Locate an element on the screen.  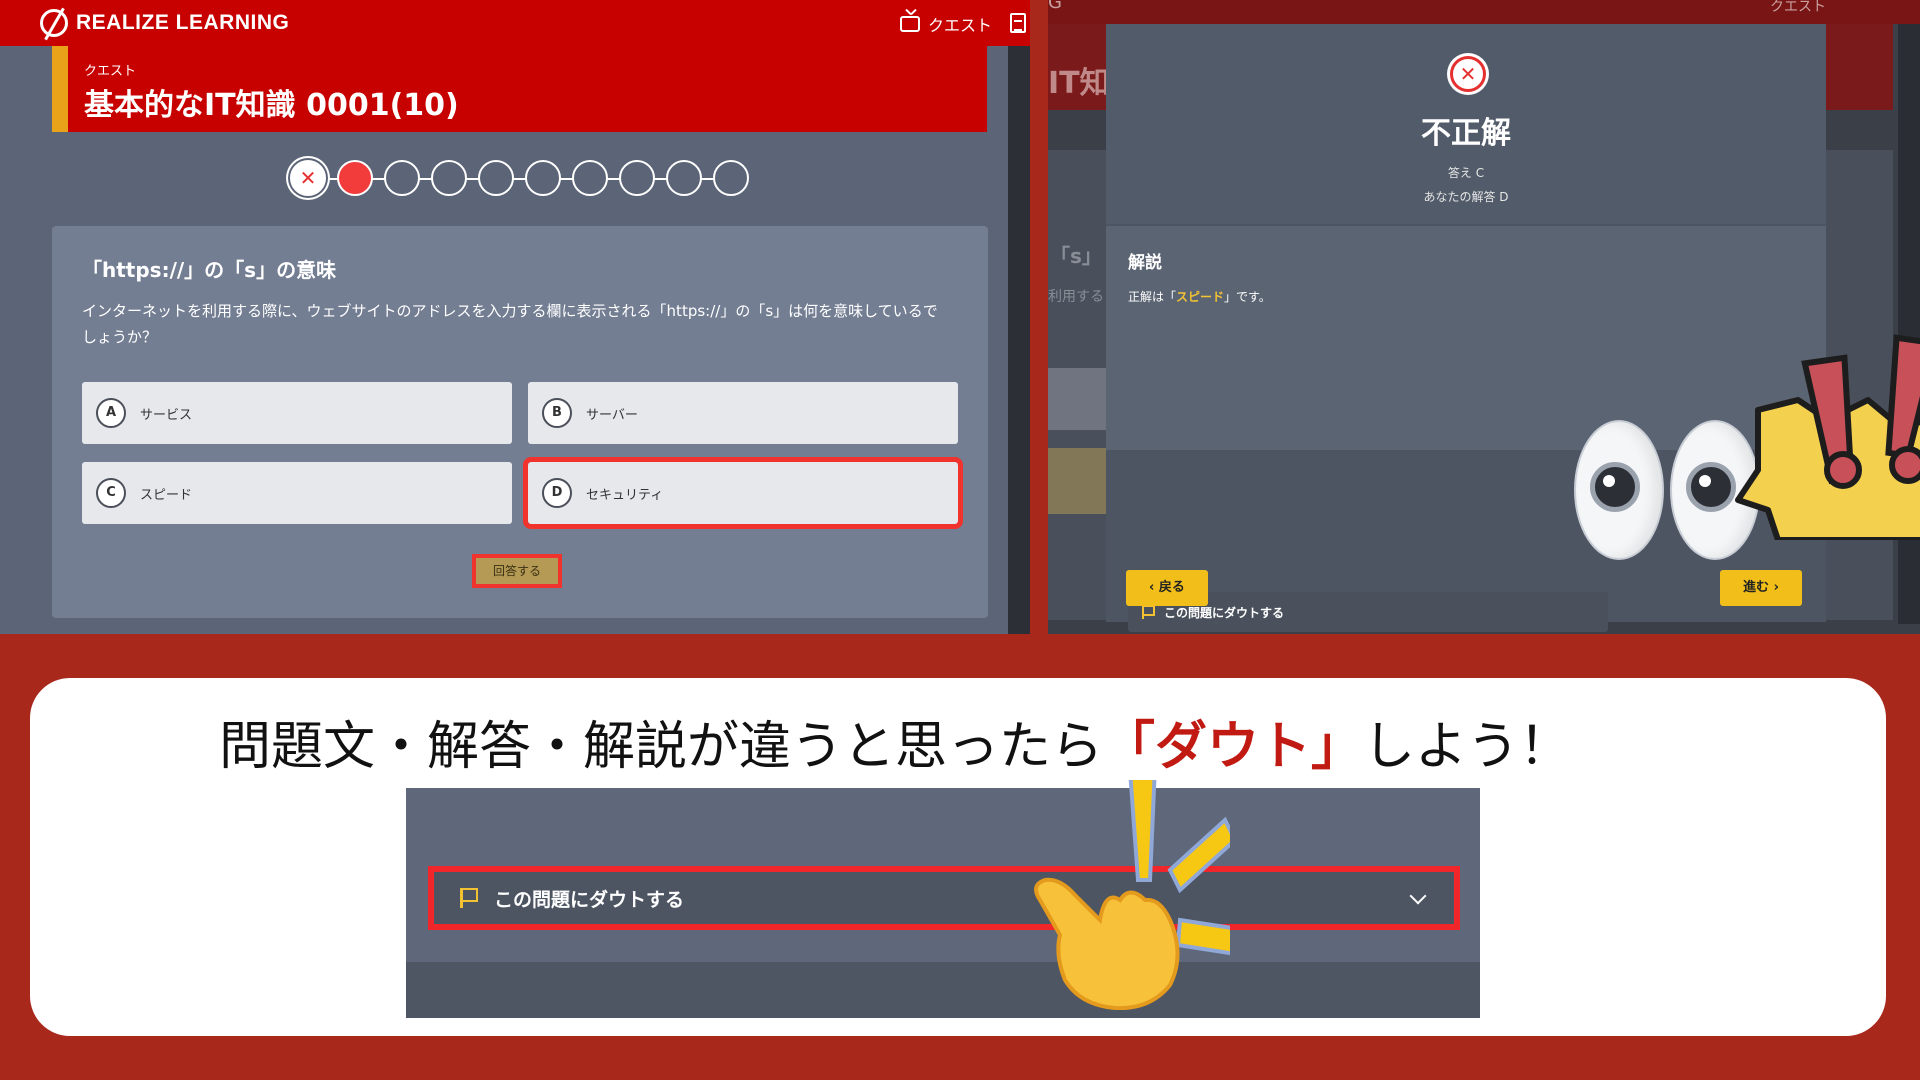
logo-mark-icon is located at coordinates (54, 23).